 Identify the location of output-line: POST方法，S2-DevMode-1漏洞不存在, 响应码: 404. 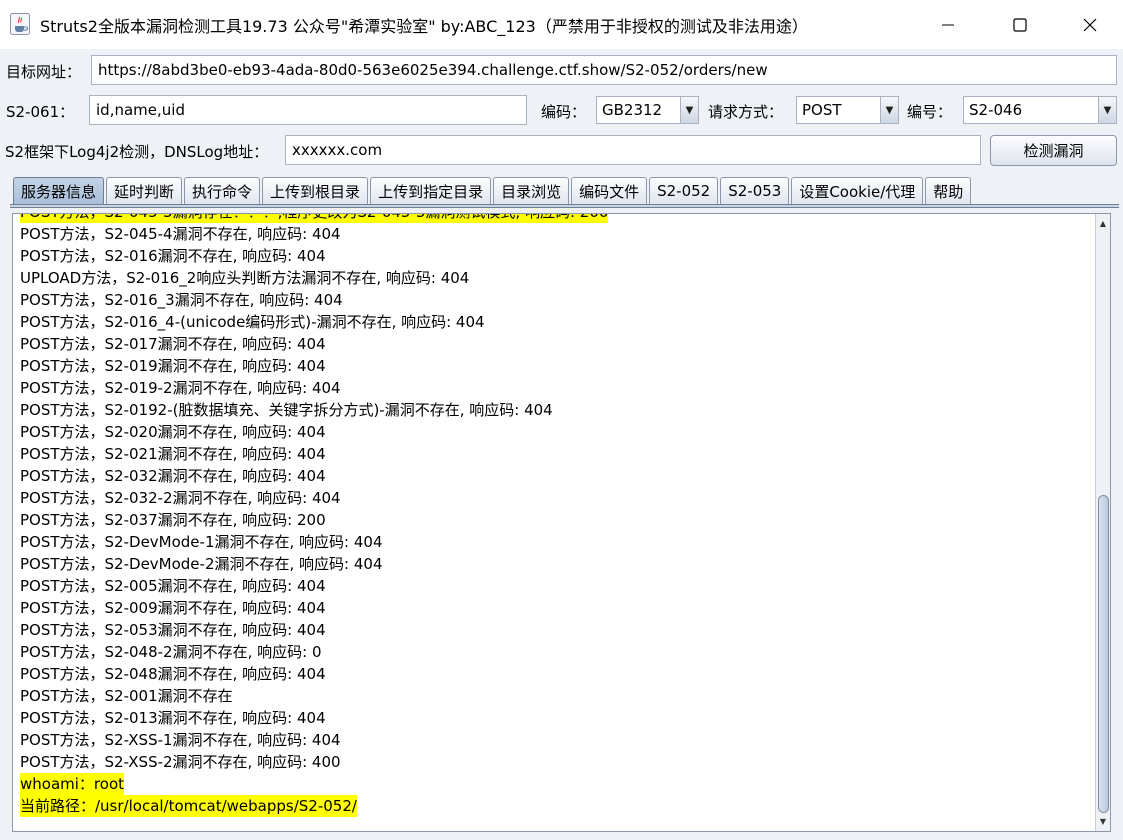
(201, 542).